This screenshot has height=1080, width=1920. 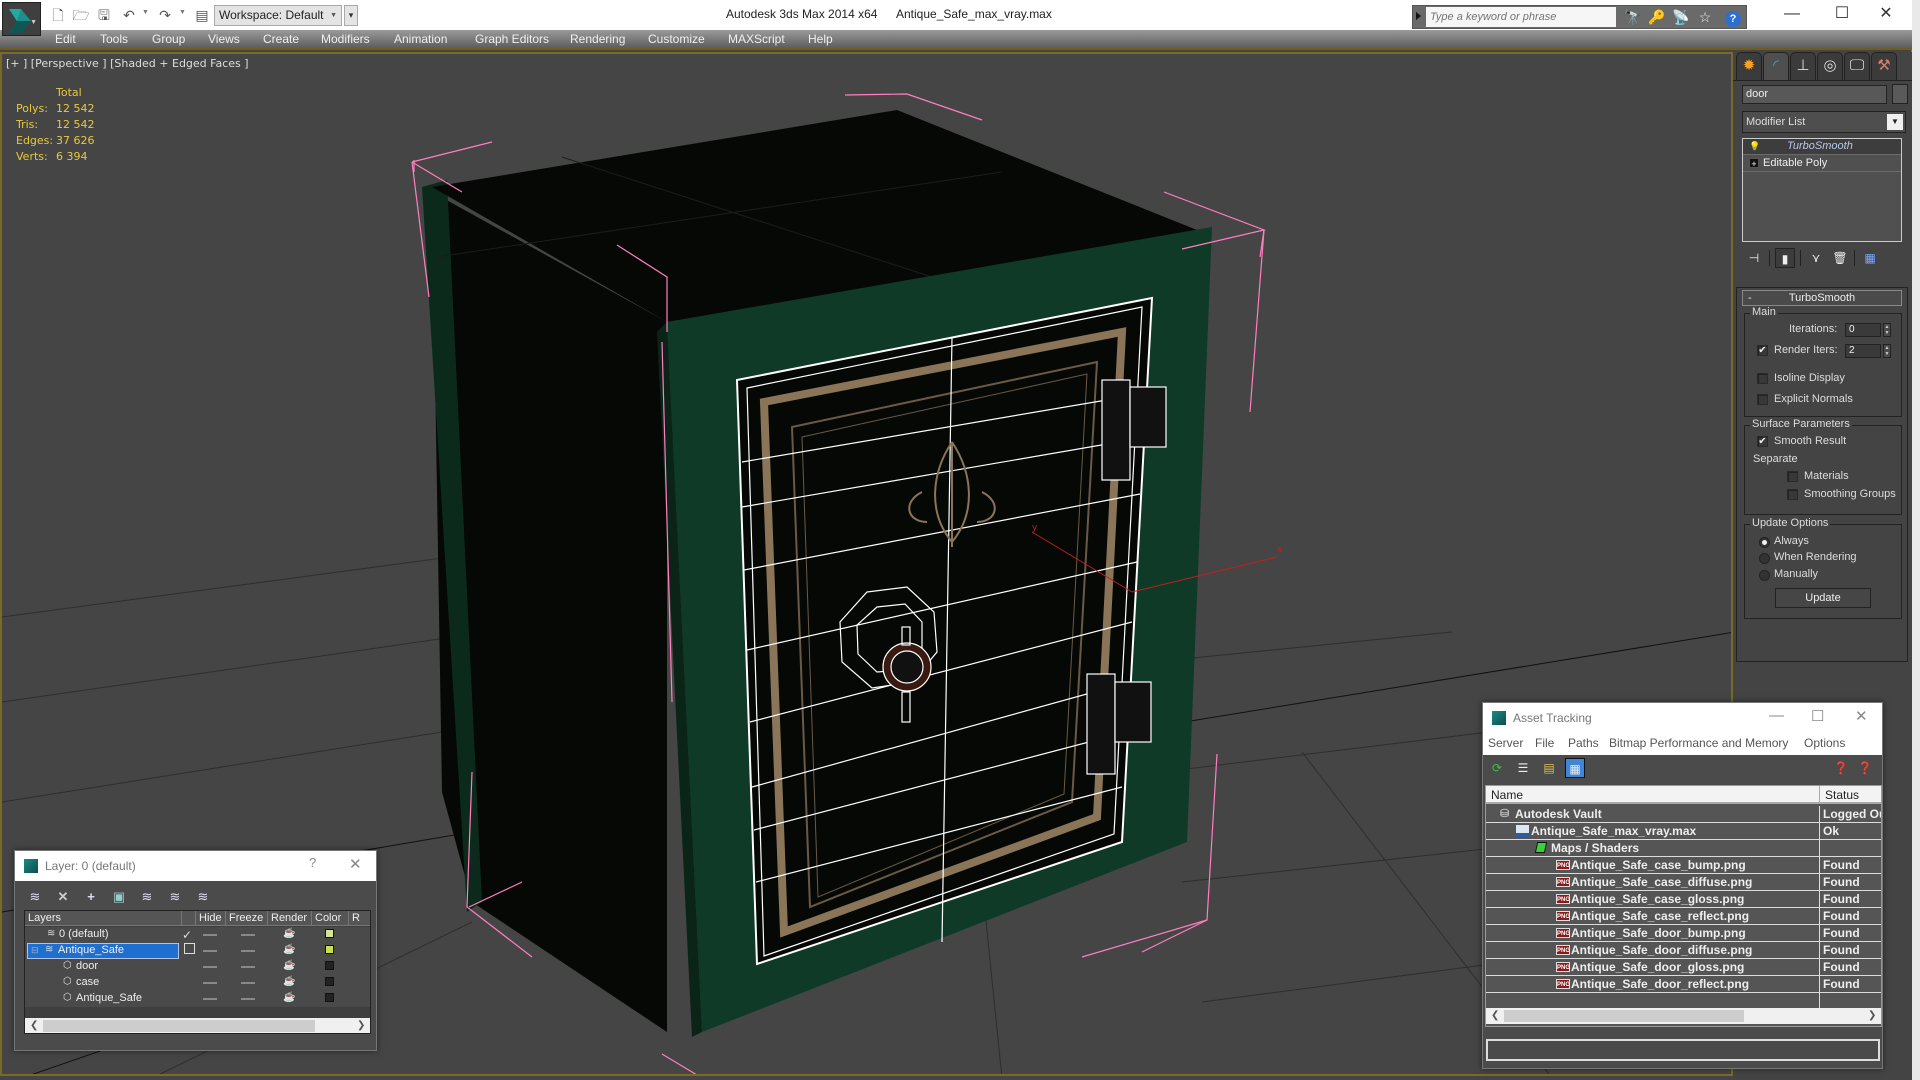 I want to click on column-radiosity: R, so click(x=359, y=918).